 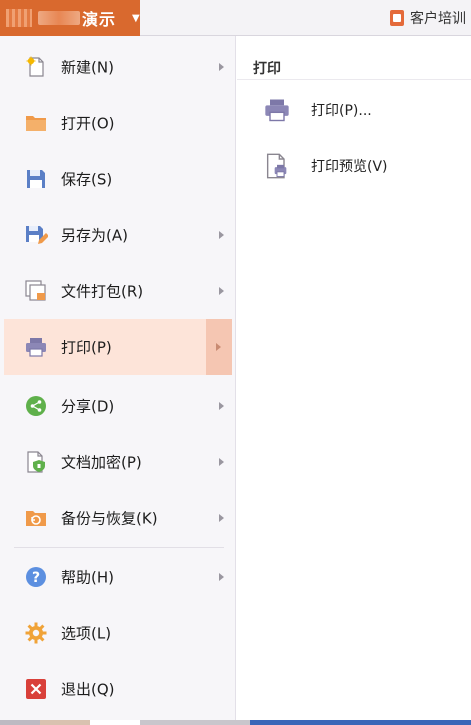 I want to click on menu-item-label: 帮助(H), so click(x=87, y=577).